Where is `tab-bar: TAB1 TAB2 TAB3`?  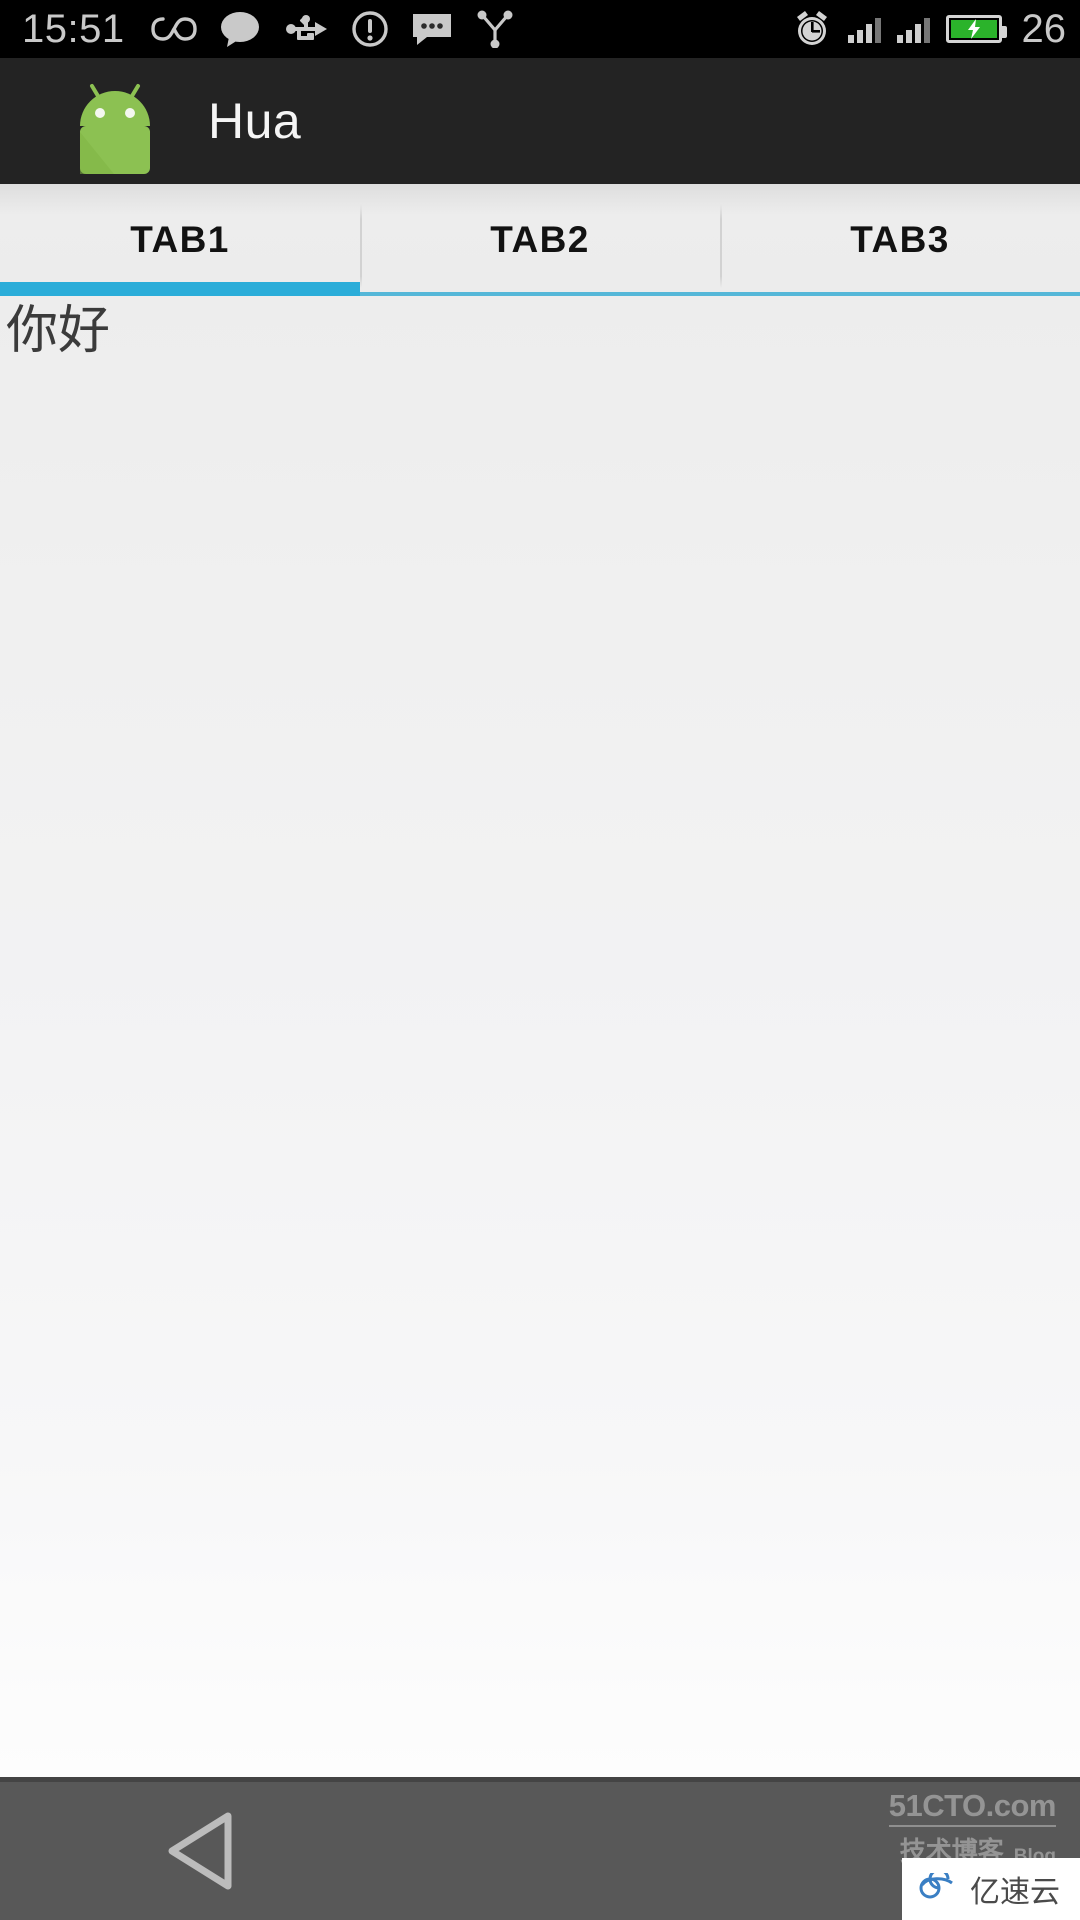 tab-bar: TAB1 TAB2 TAB3 is located at coordinates (540, 240).